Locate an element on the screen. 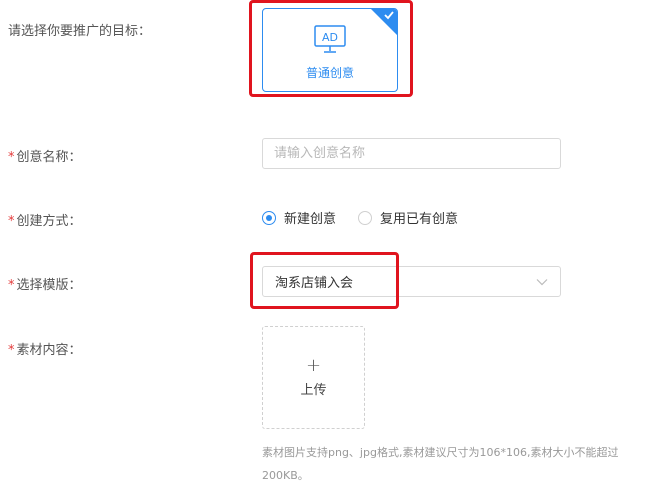 The width and height of the screenshot is (664, 497). goal-label-text: 请选择你要推广的目标： is located at coordinates (80, 31).